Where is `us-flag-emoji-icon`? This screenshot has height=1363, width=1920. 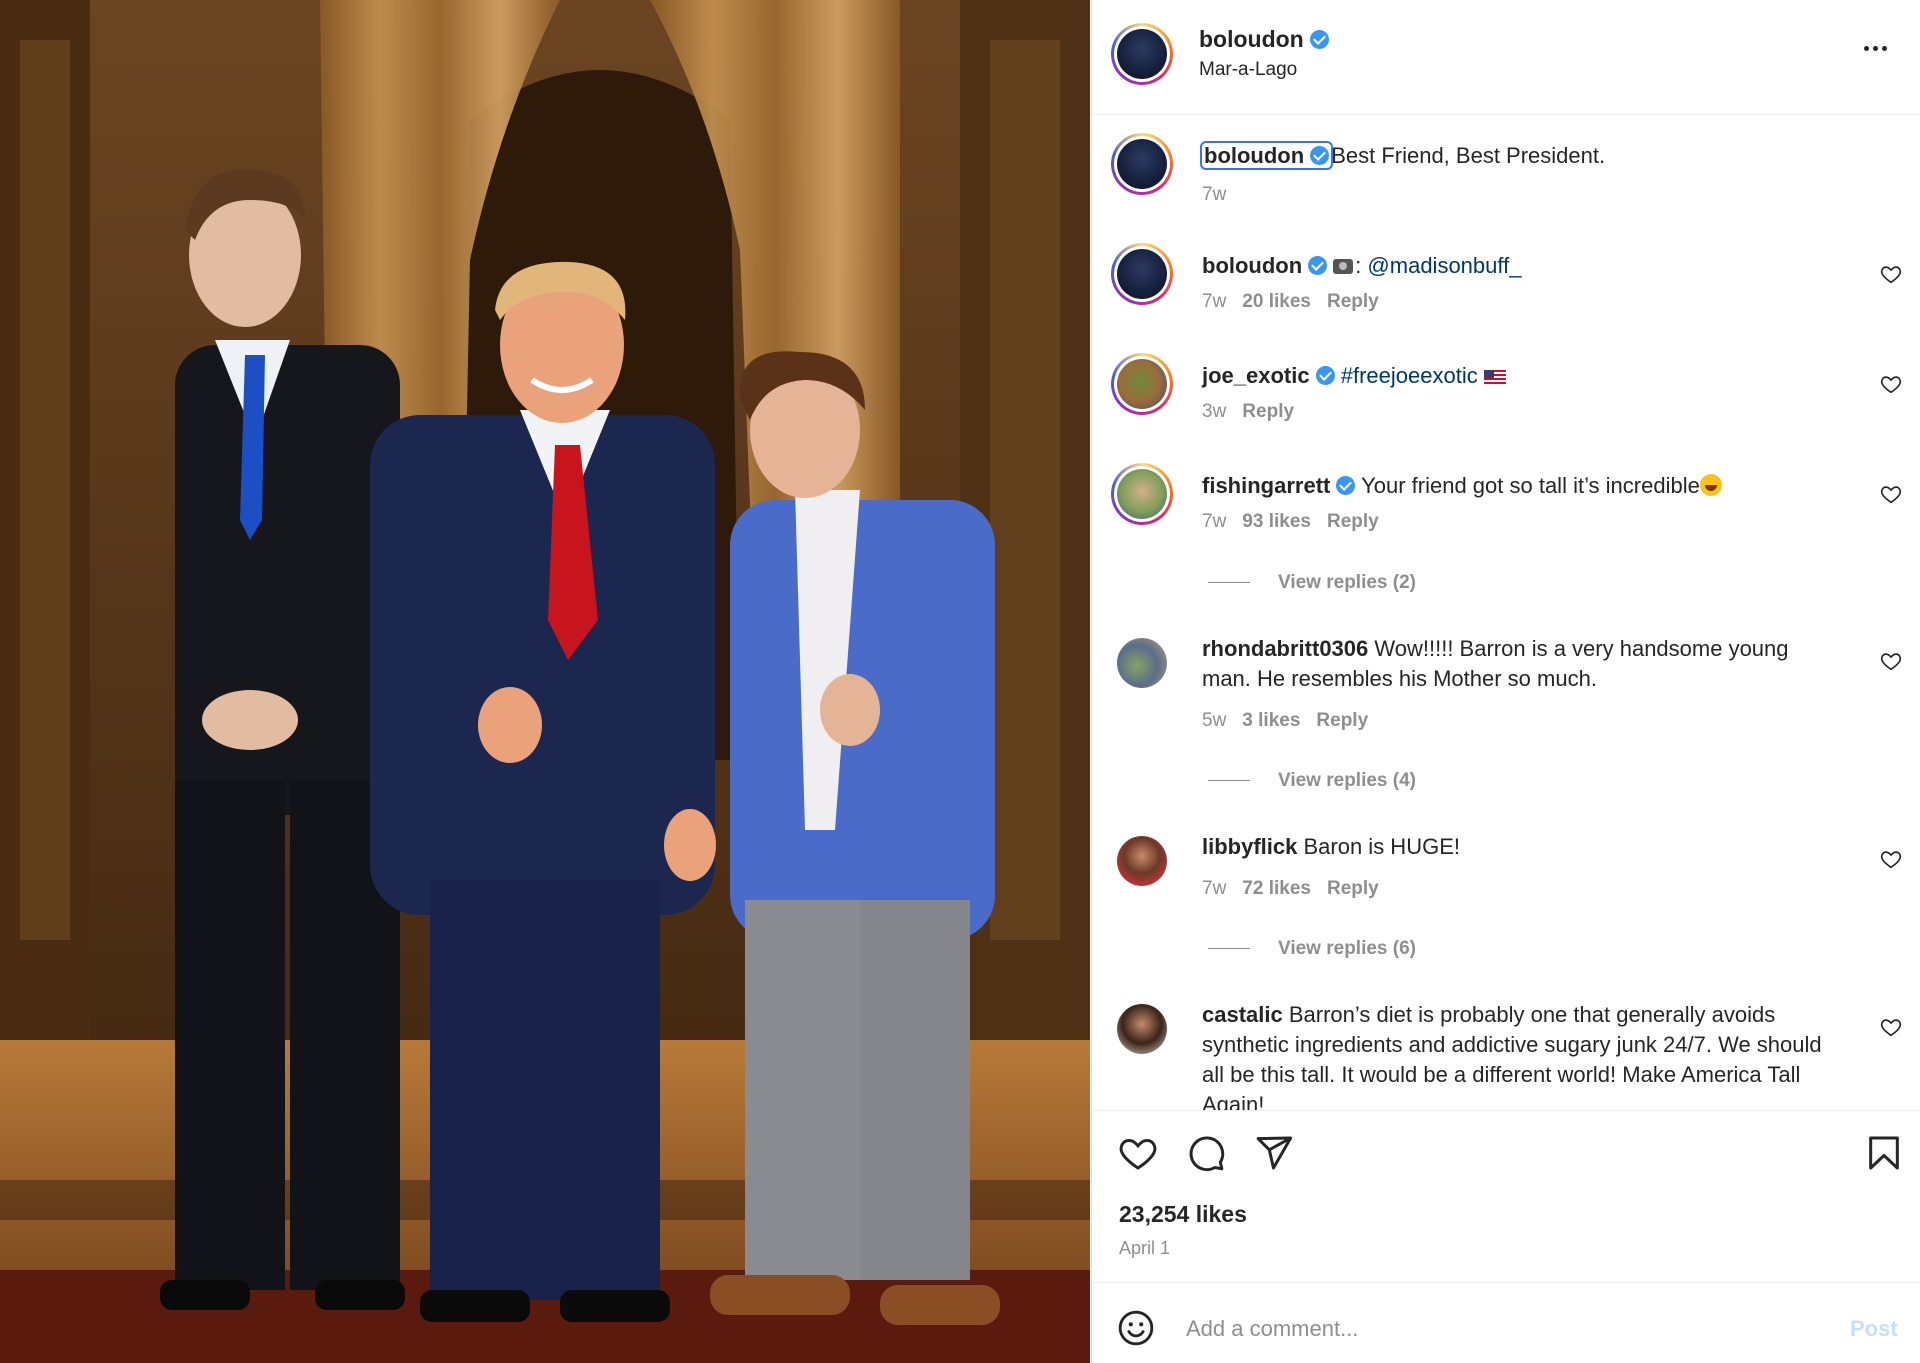 us-flag-emoji-icon is located at coordinates (1494, 377).